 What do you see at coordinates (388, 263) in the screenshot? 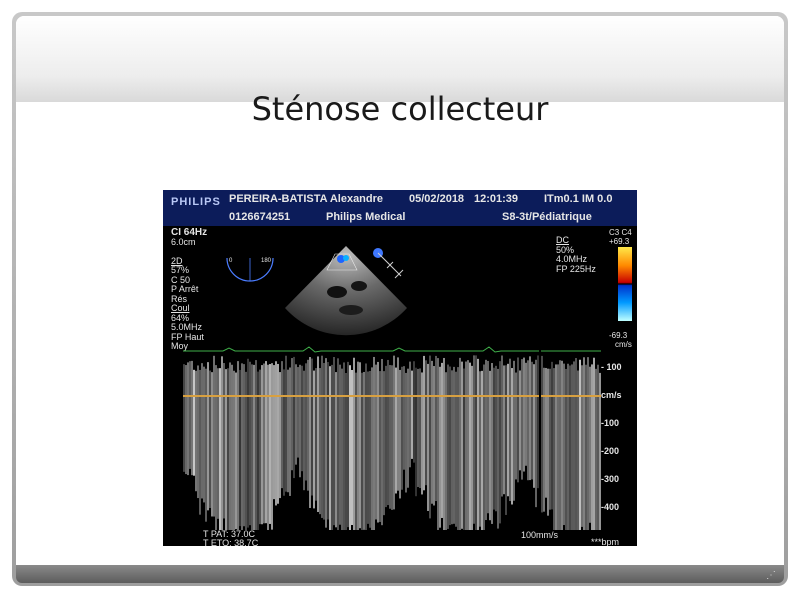
I see `orientation-marker-icon` at bounding box center [388, 263].